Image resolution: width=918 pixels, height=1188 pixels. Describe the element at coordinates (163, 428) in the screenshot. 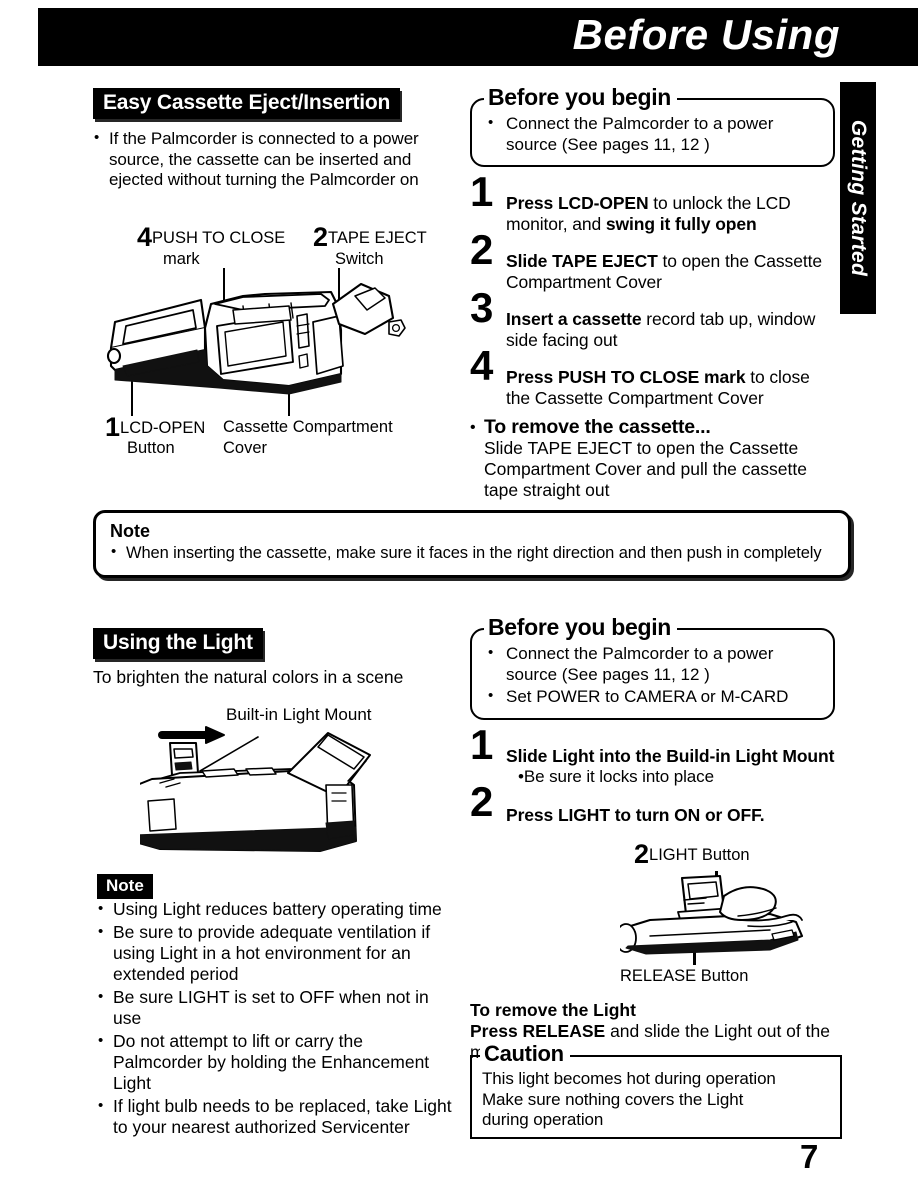

I see `callout-text: LCD-OPEN` at that location.